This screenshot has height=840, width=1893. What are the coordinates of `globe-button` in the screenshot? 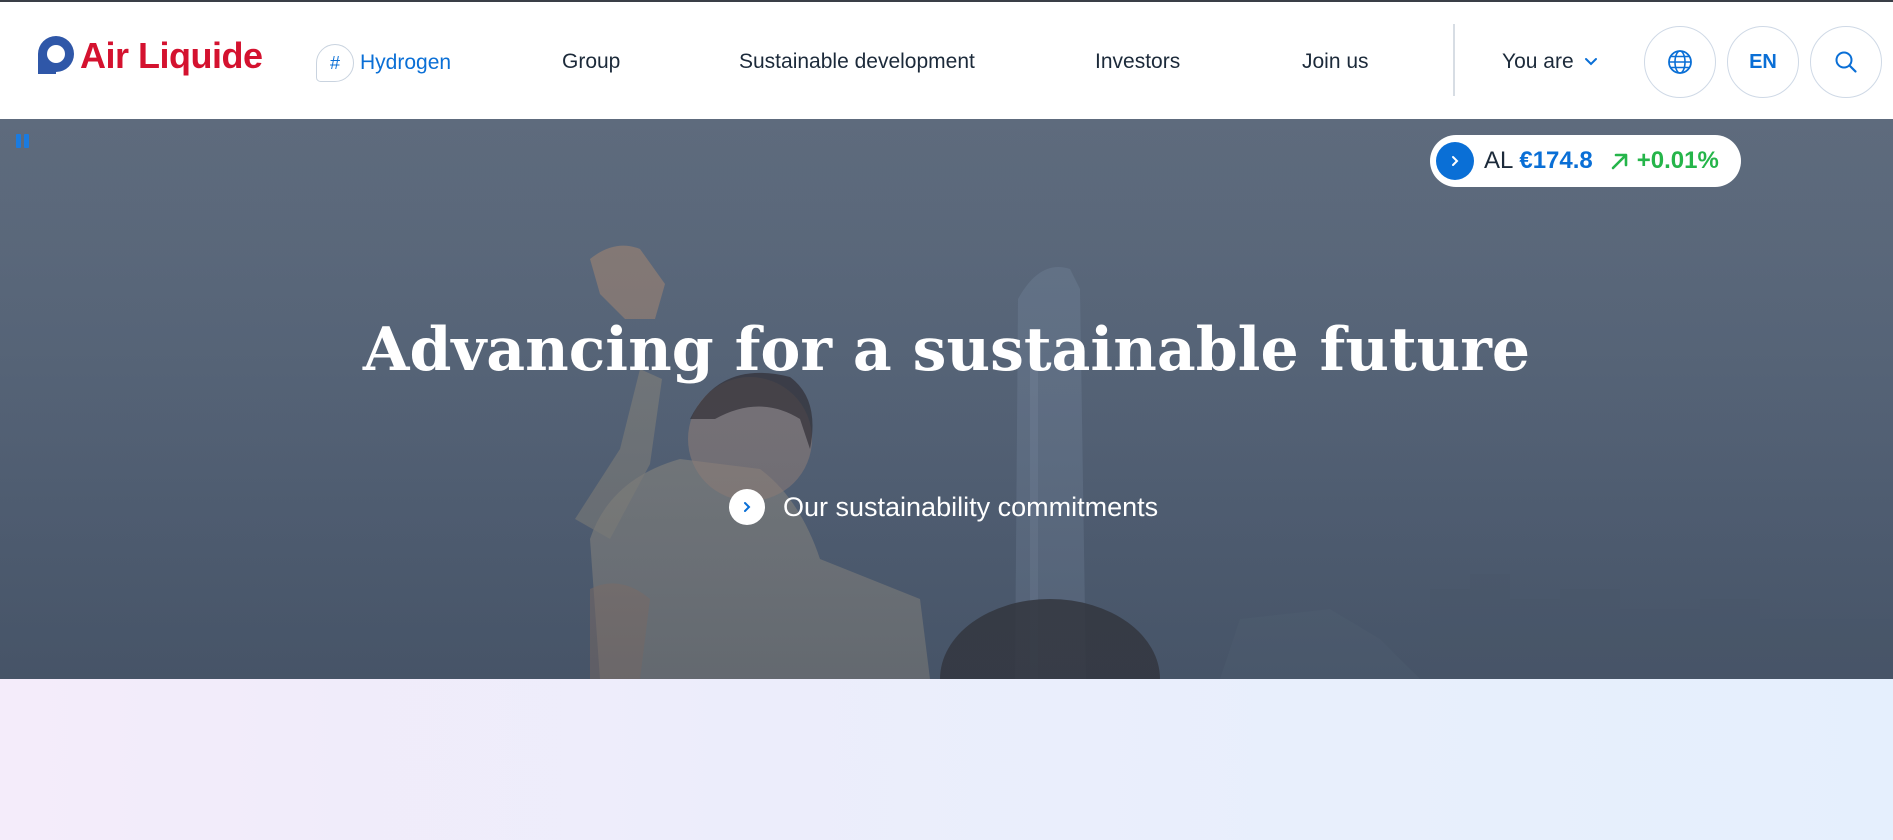 It's located at (1680, 62).